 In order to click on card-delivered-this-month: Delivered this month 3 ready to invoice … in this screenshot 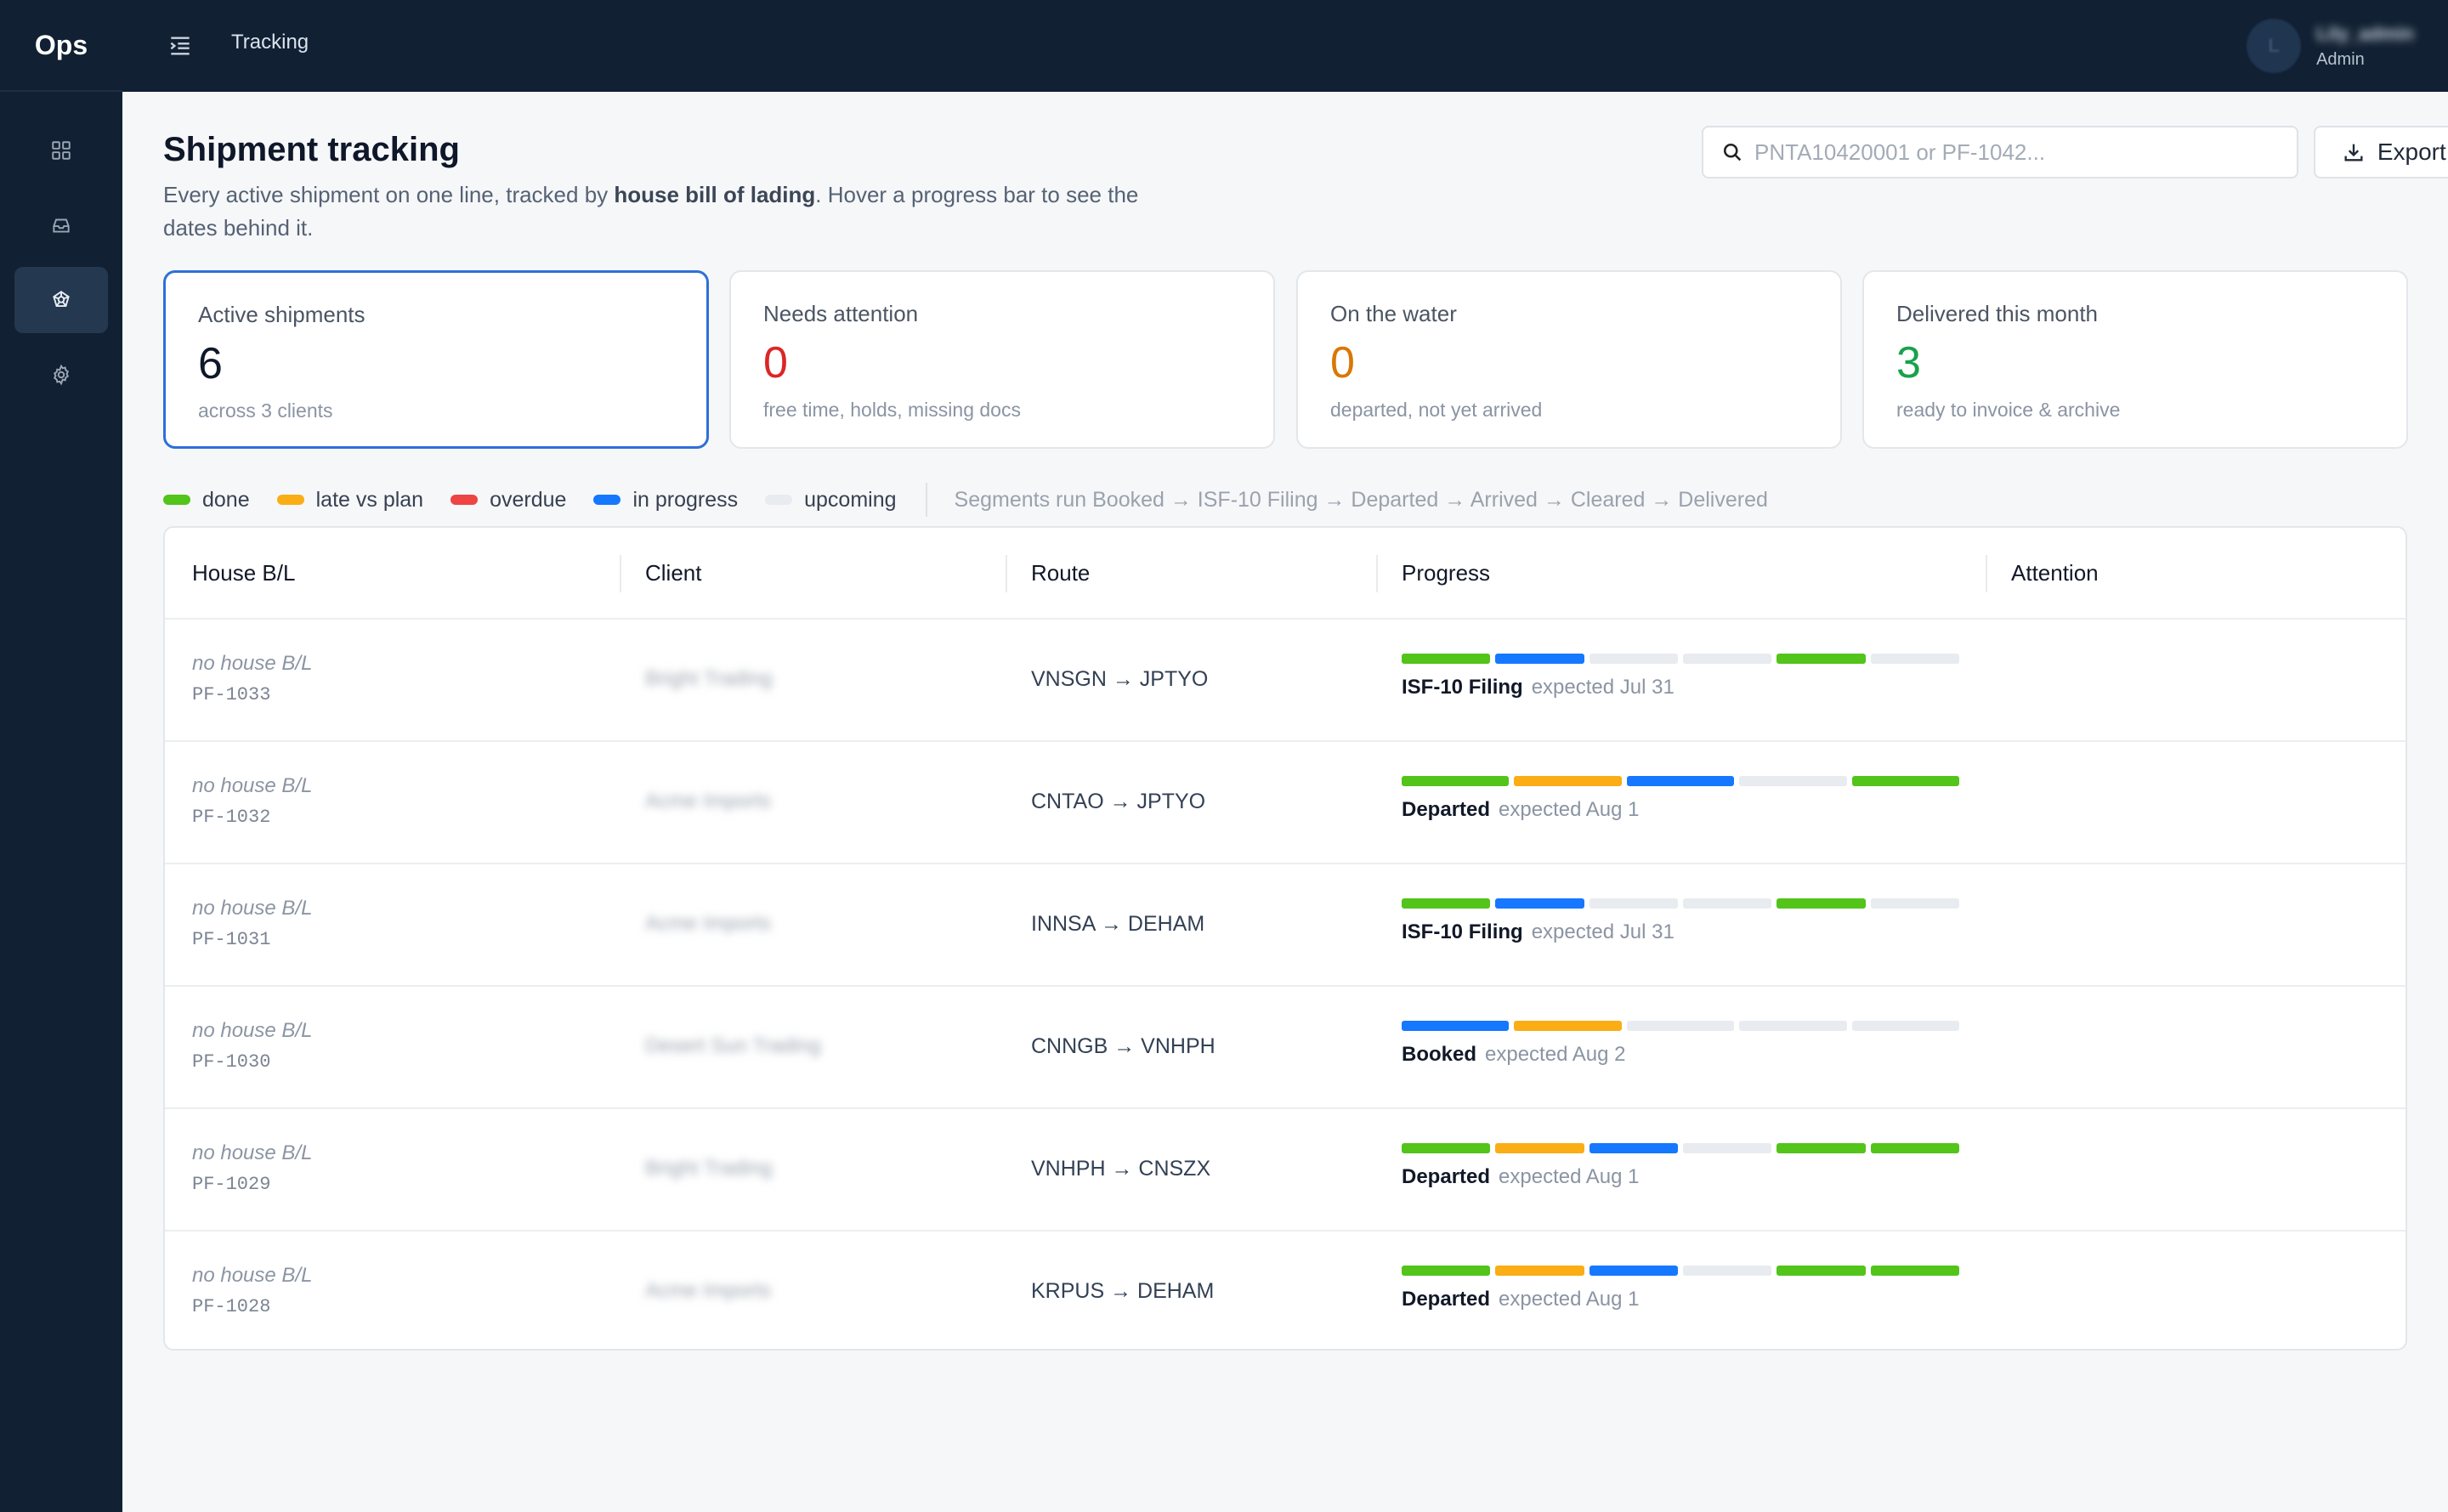, I will do `click(2135, 359)`.